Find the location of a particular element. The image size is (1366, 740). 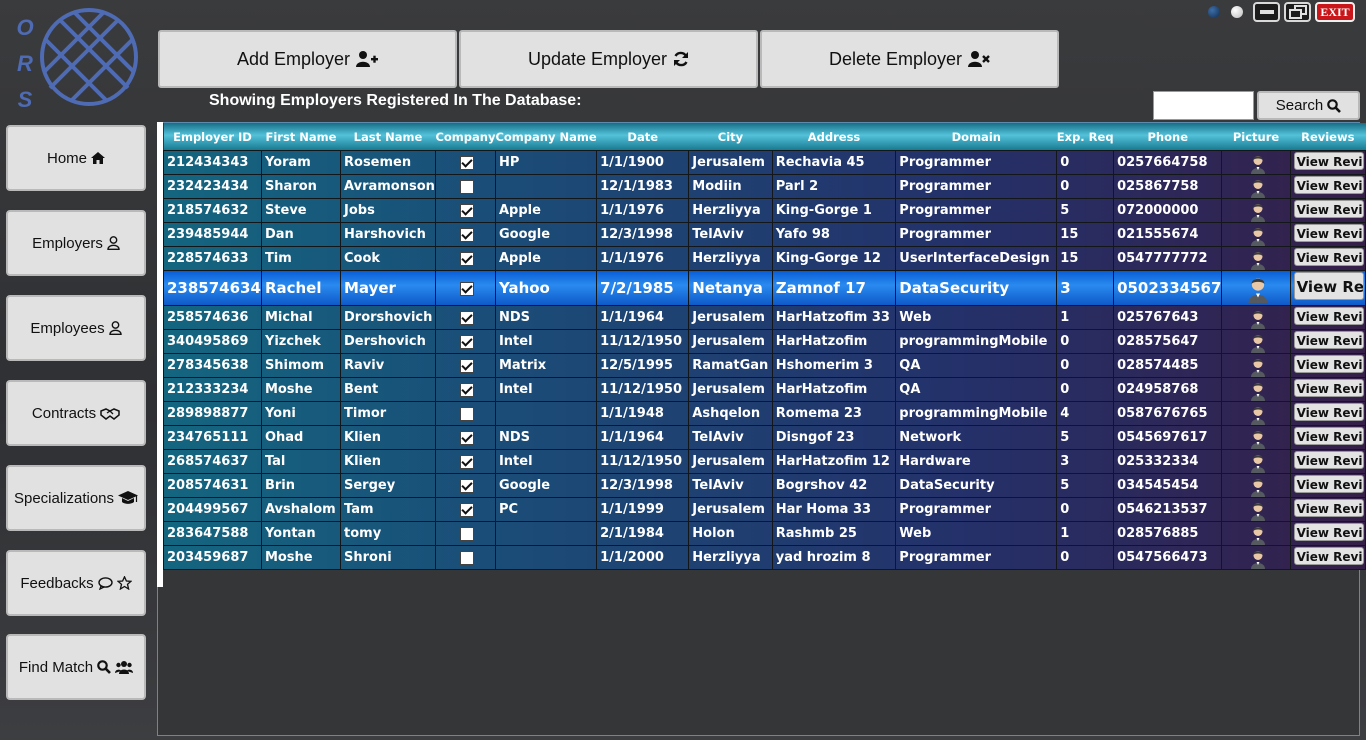

search-button: Search is located at coordinates (1308, 105).